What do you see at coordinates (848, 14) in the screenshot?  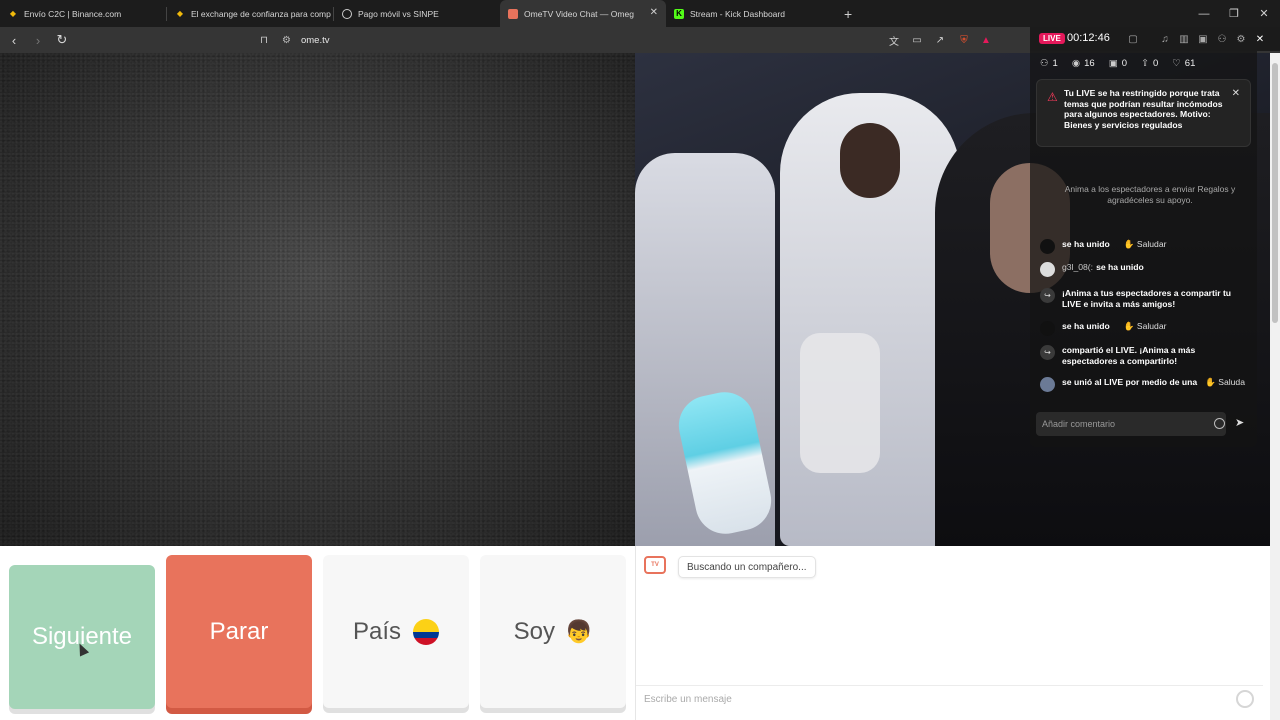 I see `new-tab-button: +` at bounding box center [848, 14].